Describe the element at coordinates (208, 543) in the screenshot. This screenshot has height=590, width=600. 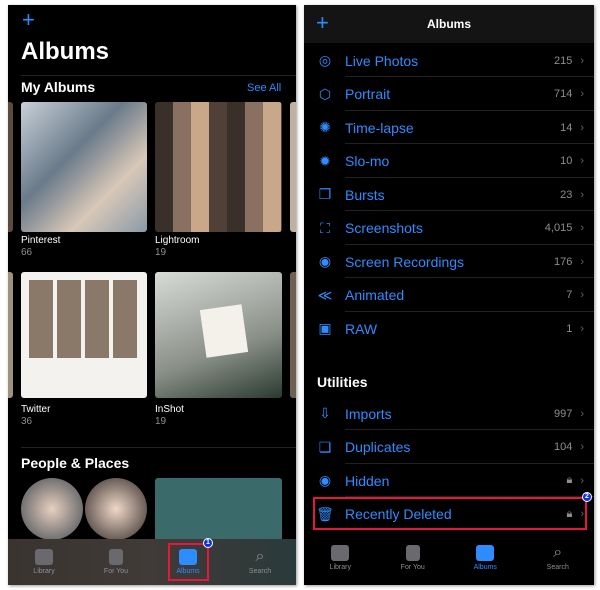
I see `step-badge: 1` at that location.